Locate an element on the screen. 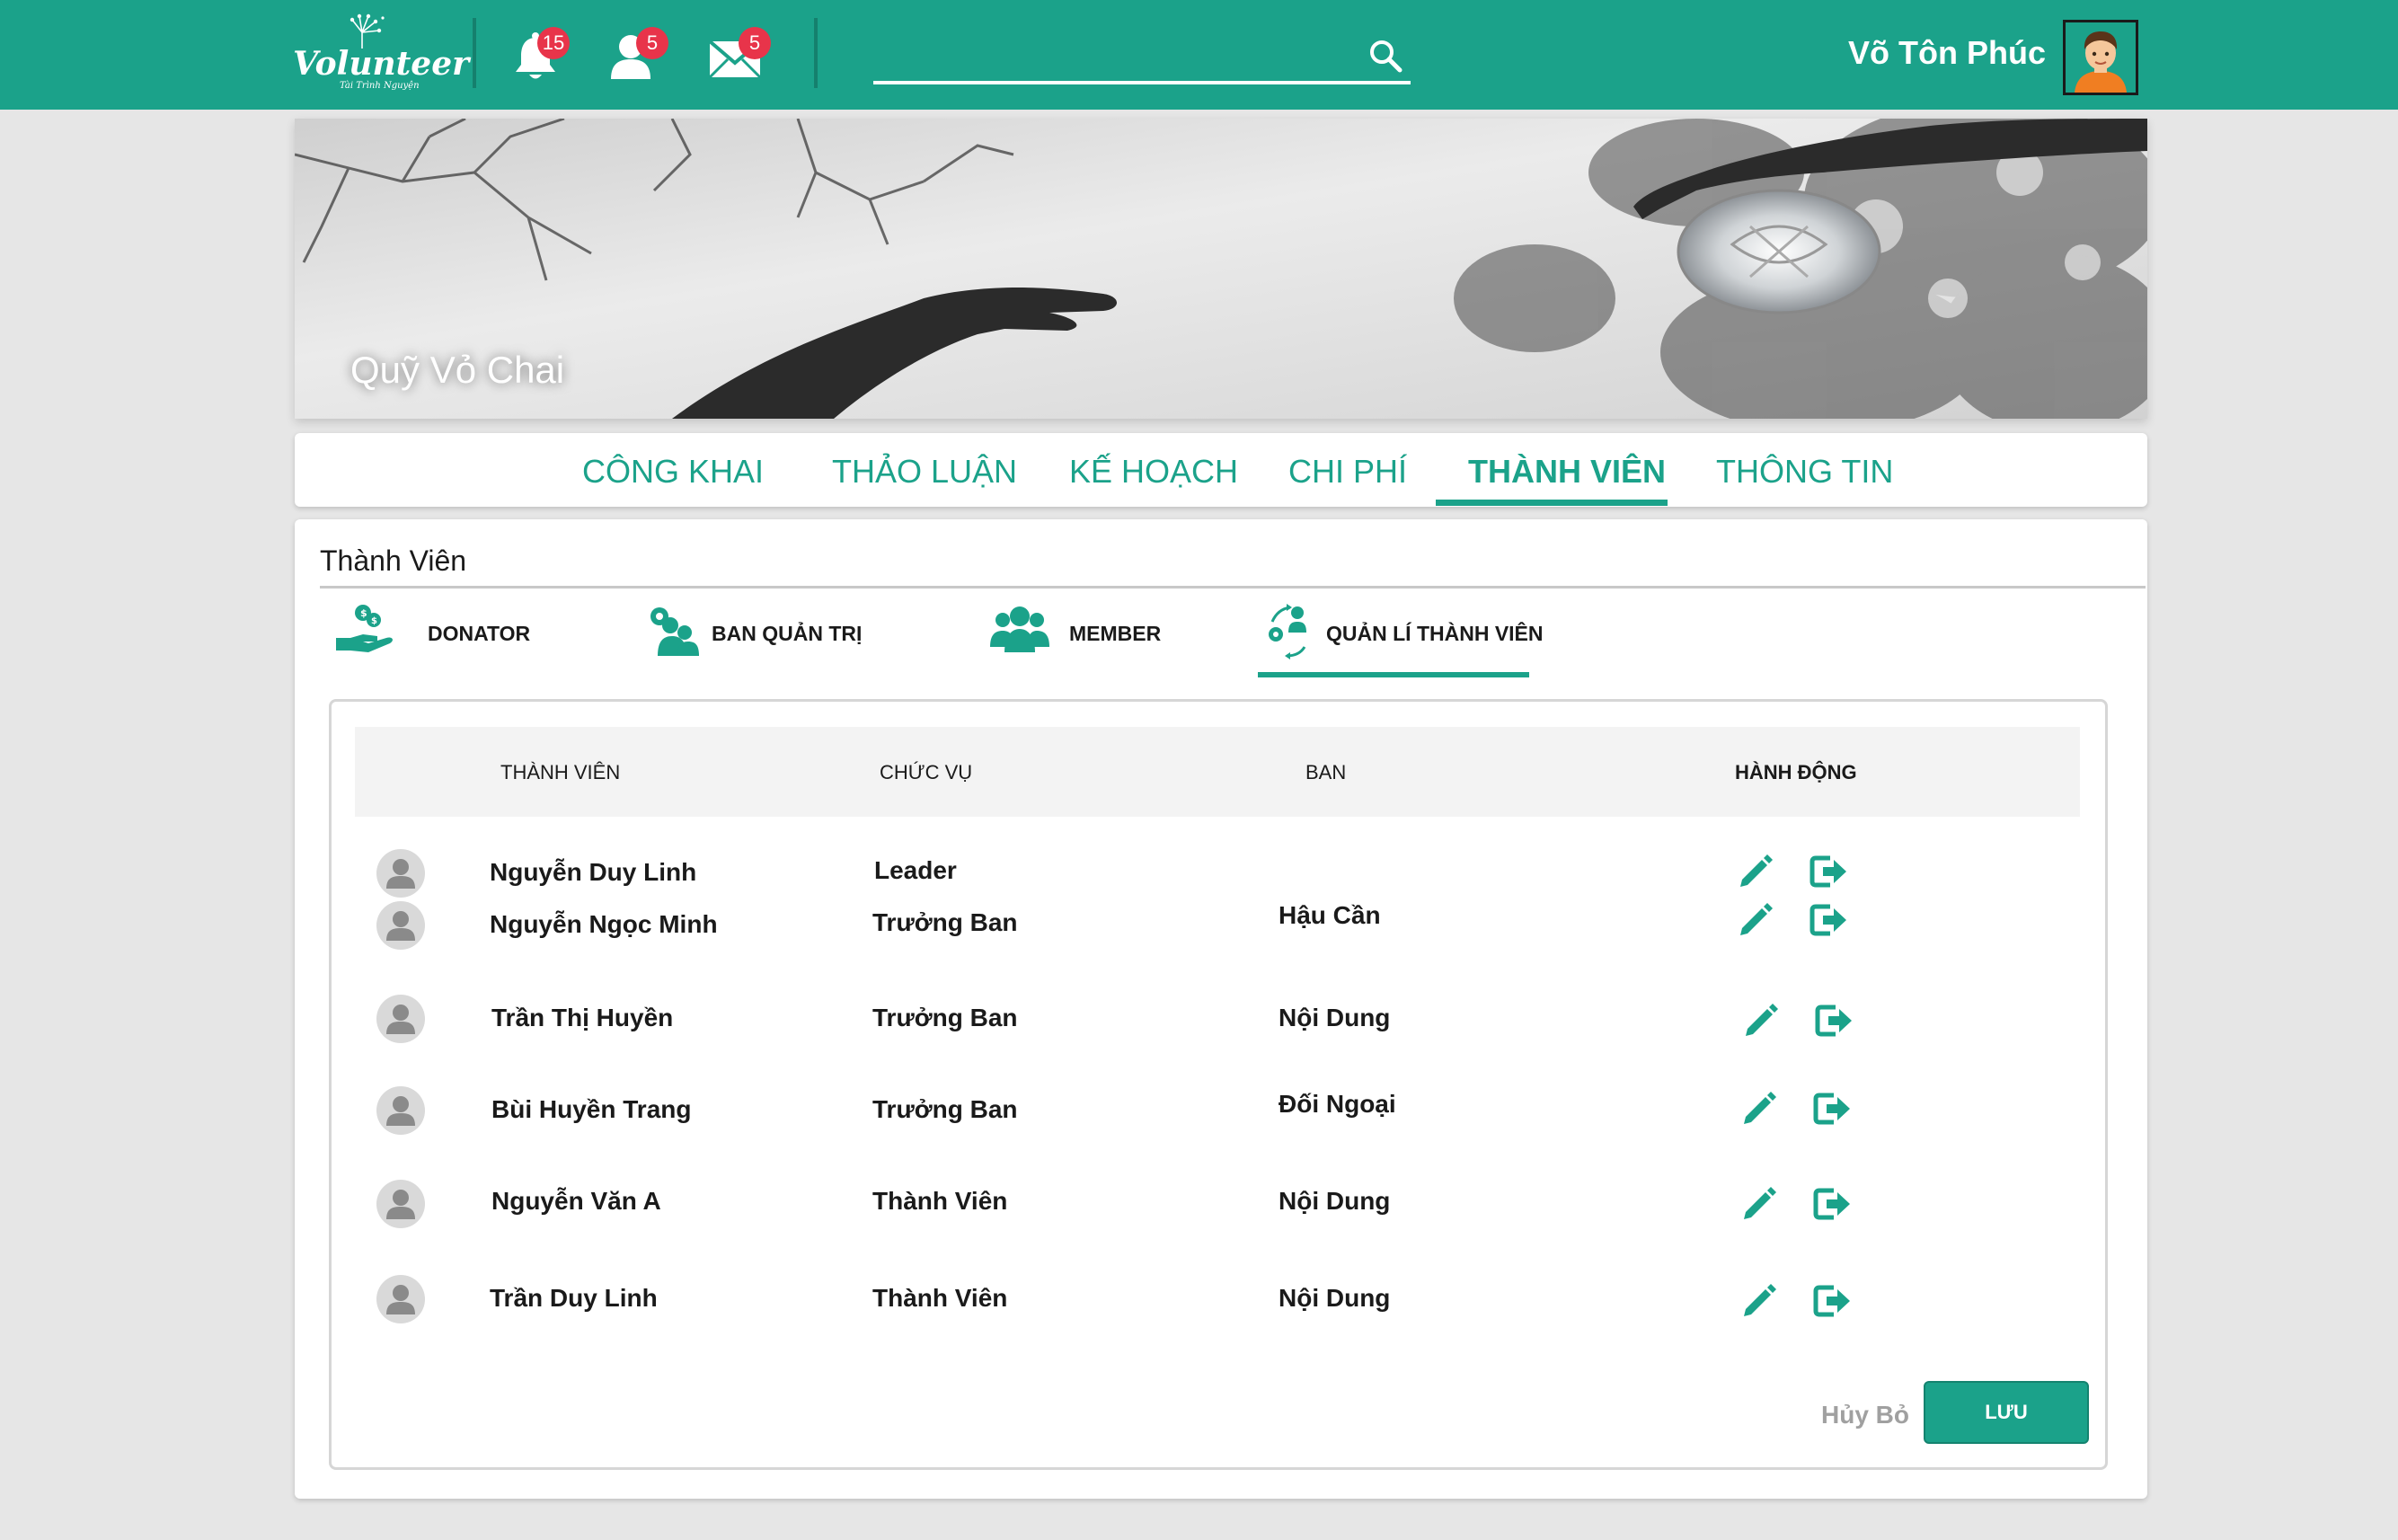 This screenshot has height=1540, width=2398. column-header-role: CHỨC VỤ is located at coordinates (926, 772).